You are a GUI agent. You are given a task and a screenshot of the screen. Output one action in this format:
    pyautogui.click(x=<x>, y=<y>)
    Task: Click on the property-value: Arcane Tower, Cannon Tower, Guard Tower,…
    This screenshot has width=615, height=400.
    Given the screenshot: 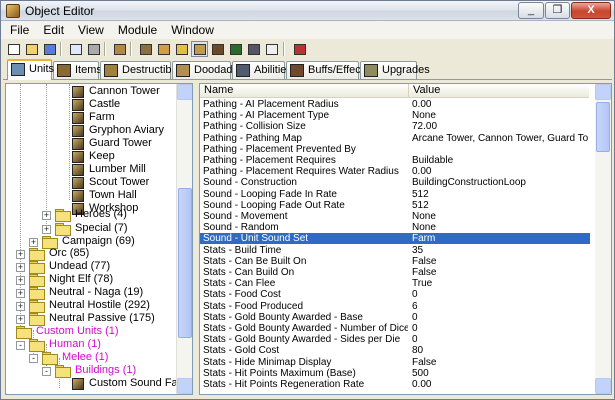 What is the action you would take?
    pyautogui.click(x=500, y=138)
    